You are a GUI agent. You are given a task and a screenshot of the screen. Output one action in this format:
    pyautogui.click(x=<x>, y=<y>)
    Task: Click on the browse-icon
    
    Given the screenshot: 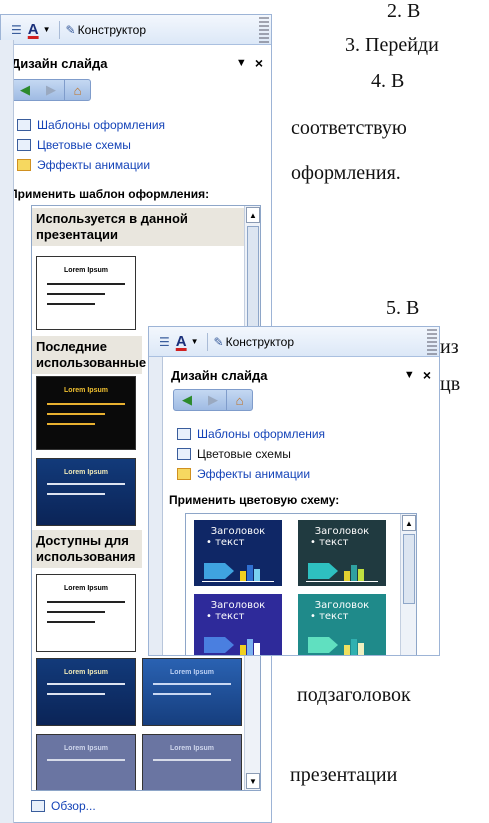 What is the action you would take?
    pyautogui.click(x=38, y=806)
    